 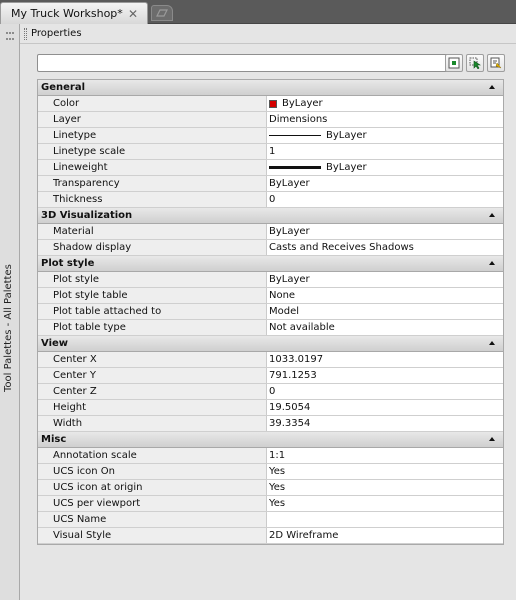 I want to click on new-drawing-icon, so click(x=162, y=13).